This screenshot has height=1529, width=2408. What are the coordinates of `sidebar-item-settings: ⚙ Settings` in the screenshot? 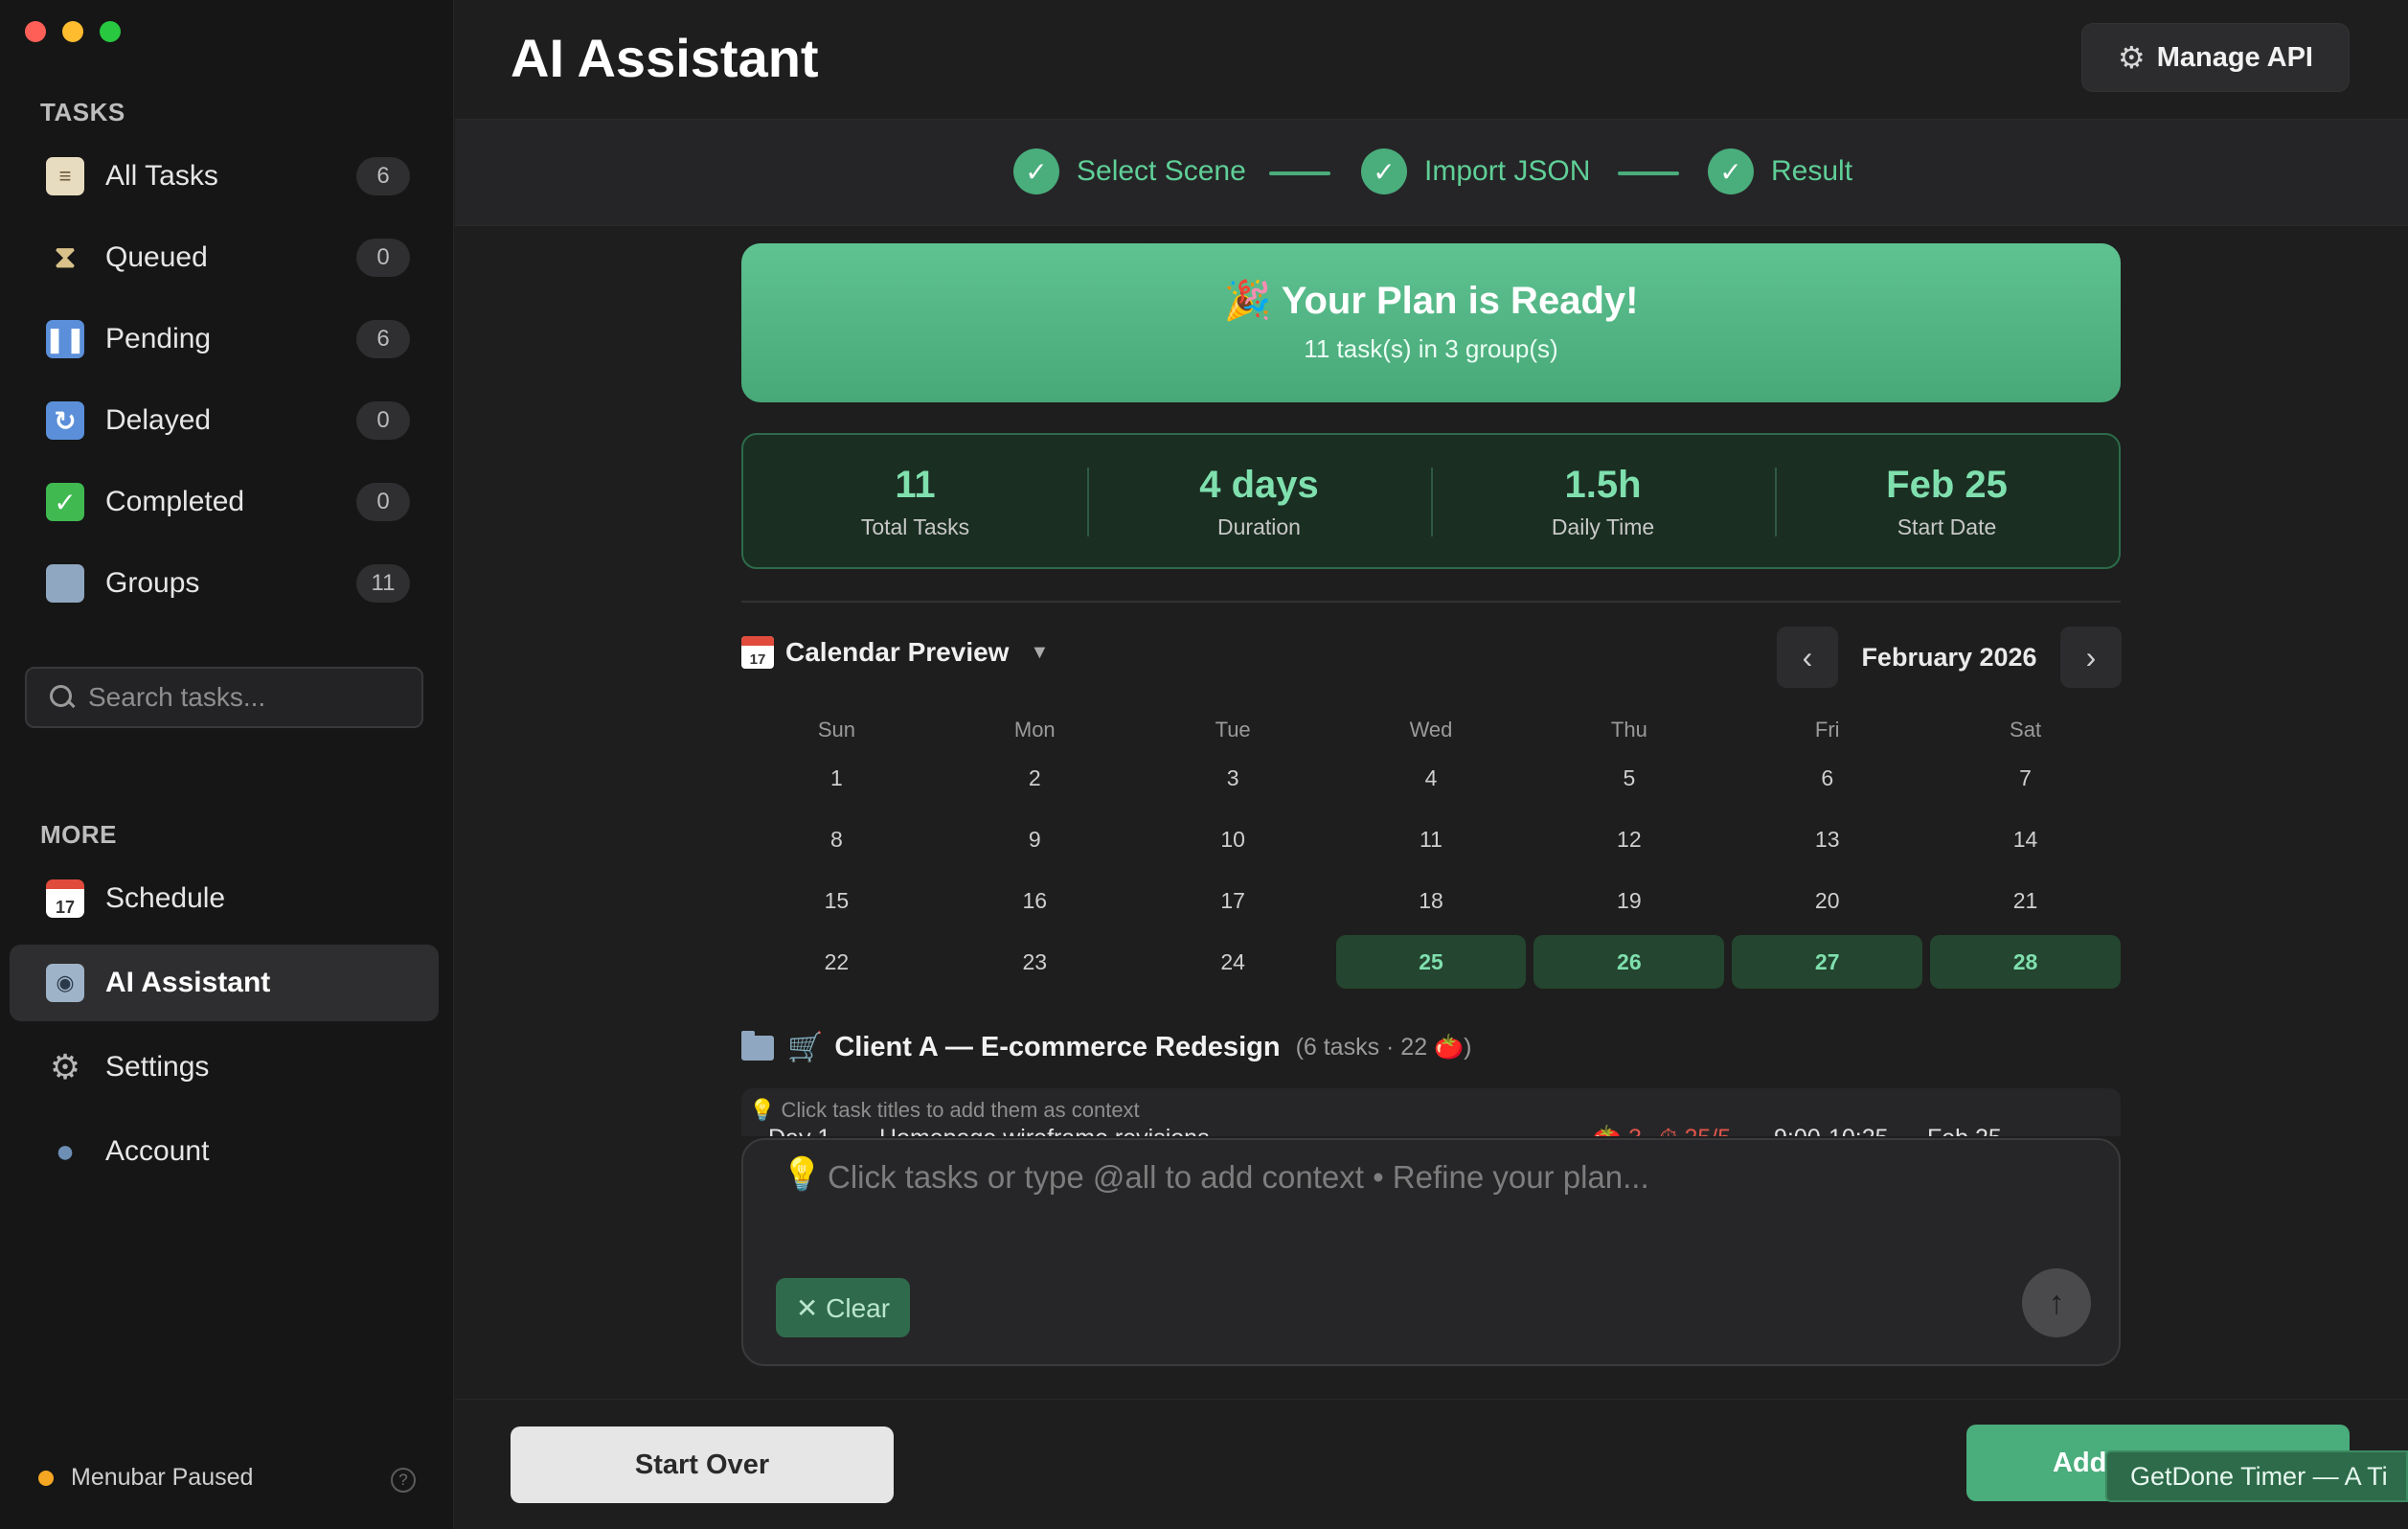 It's located at (224, 1067).